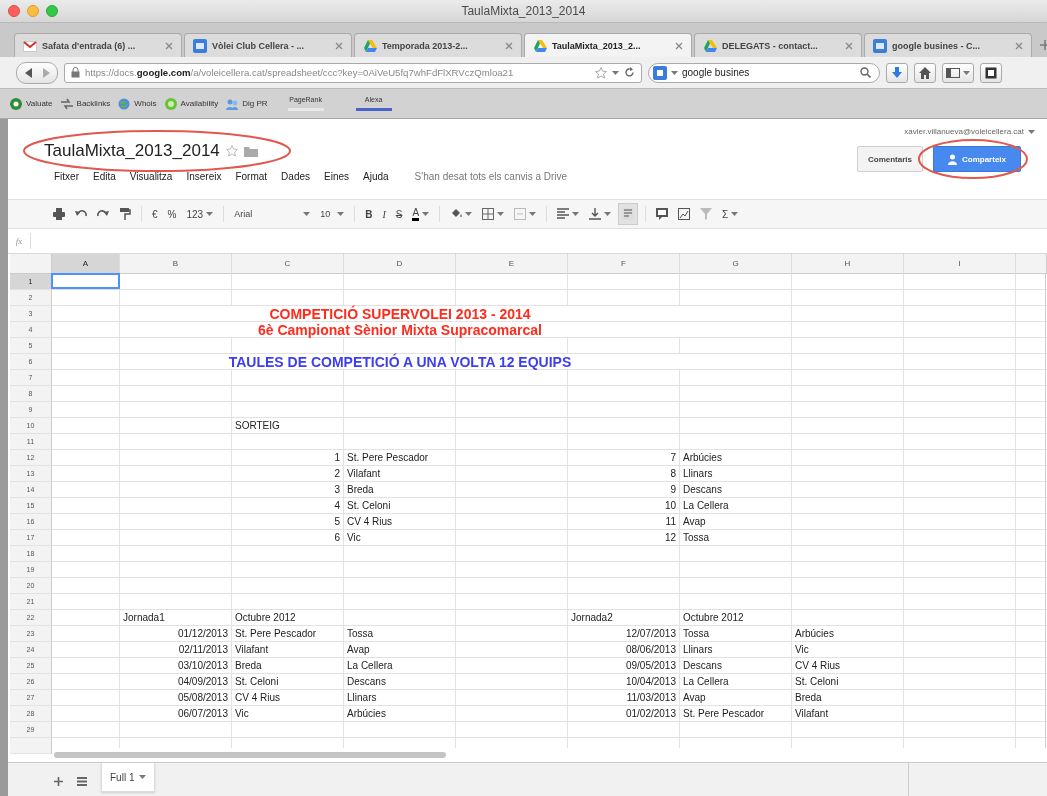 The width and height of the screenshot is (1047, 796). I want to click on panel-button, so click(991, 72).